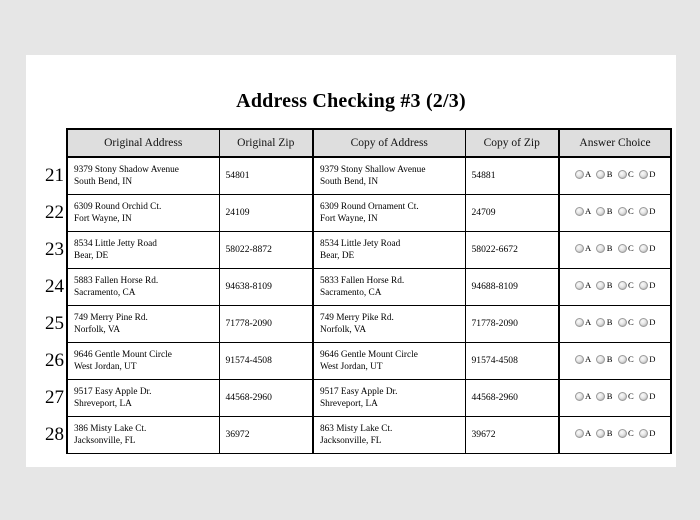 This screenshot has width=700, height=520. What do you see at coordinates (389, 213) in the screenshot?
I see `address-cell: 6309 Round Ornament Ct. Fort Wayne, IN` at bounding box center [389, 213].